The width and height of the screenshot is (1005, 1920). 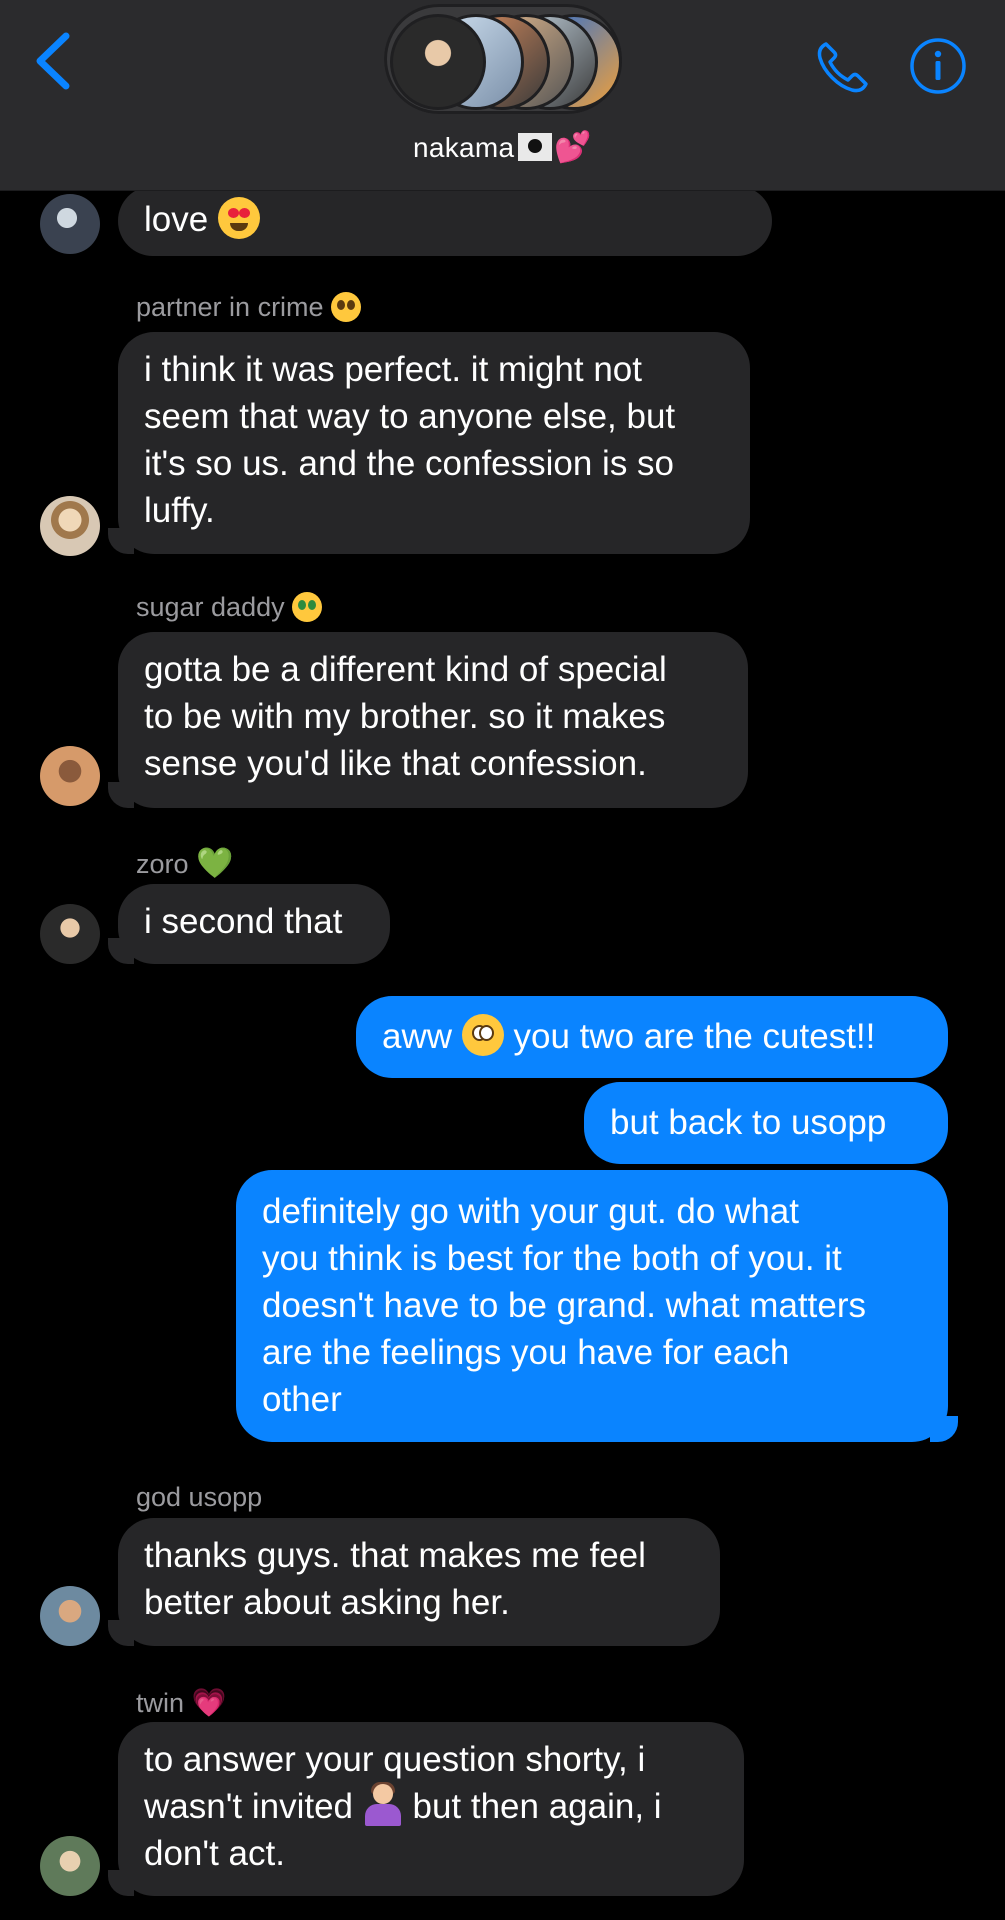 What do you see at coordinates (162, 864) in the screenshot?
I see `sender-name-text: zoro` at bounding box center [162, 864].